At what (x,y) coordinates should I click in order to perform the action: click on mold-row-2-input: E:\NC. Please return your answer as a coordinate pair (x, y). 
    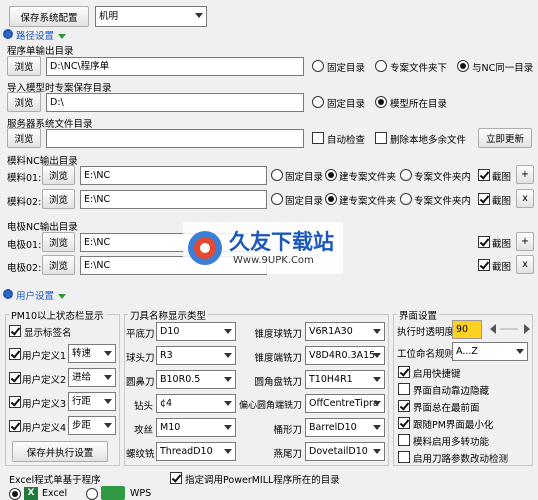
    Looking at the image, I should click on (173, 199).